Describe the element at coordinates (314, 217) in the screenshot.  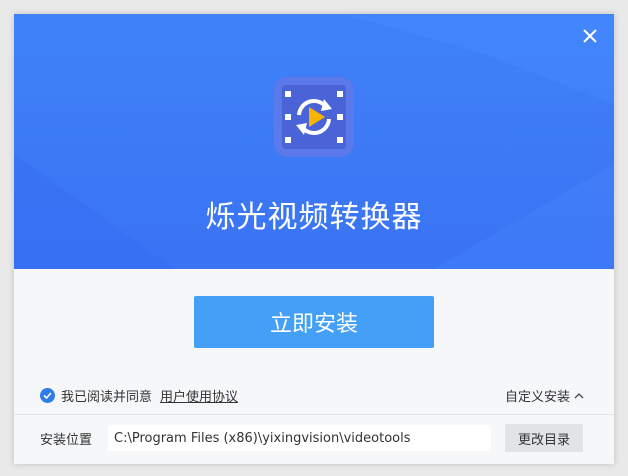
I see `app-title: 烁光视频转换器` at that location.